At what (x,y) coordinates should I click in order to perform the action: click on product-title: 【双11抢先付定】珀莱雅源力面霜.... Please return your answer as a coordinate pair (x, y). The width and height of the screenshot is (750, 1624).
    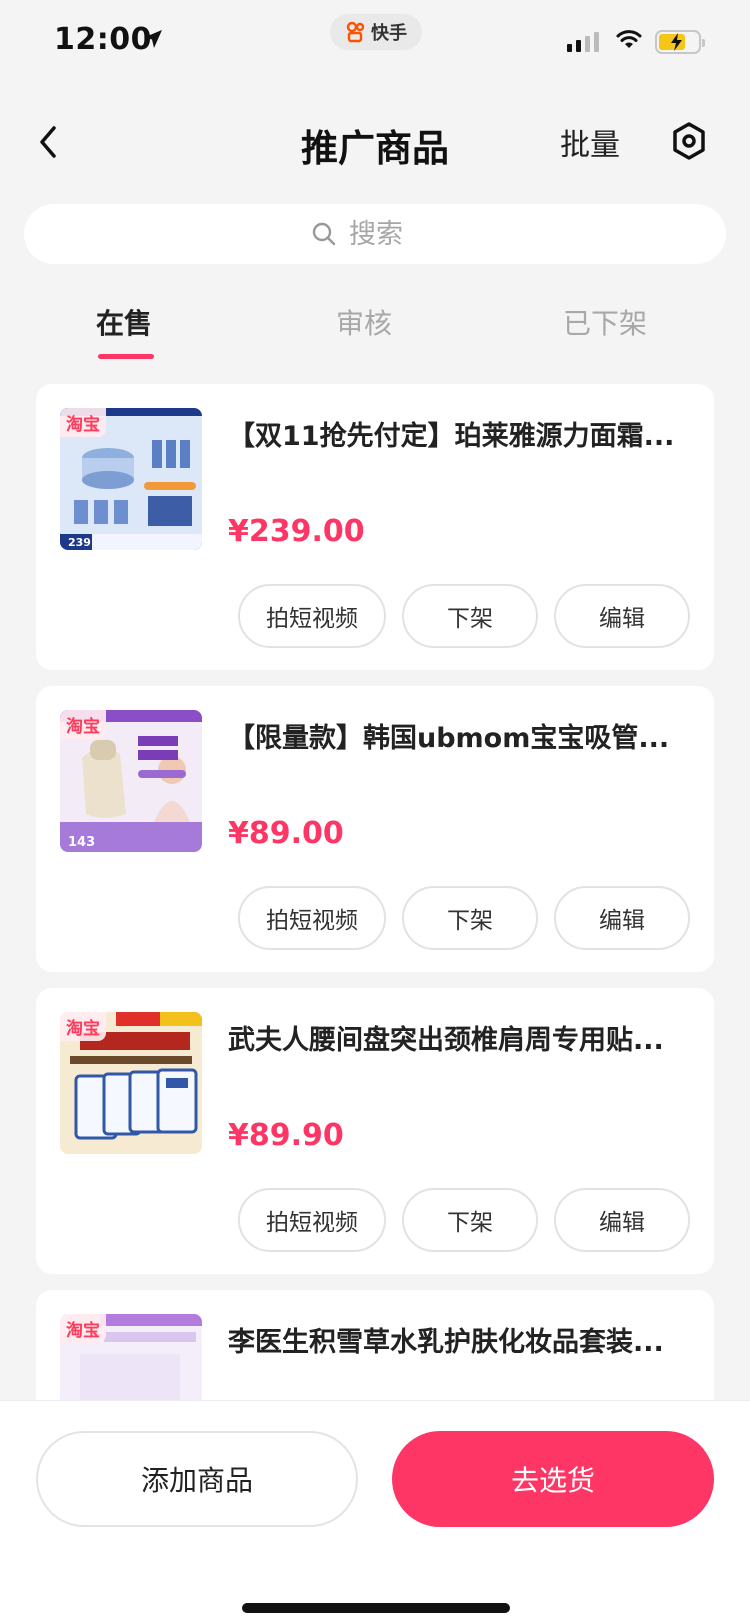
    Looking at the image, I should click on (453, 433).